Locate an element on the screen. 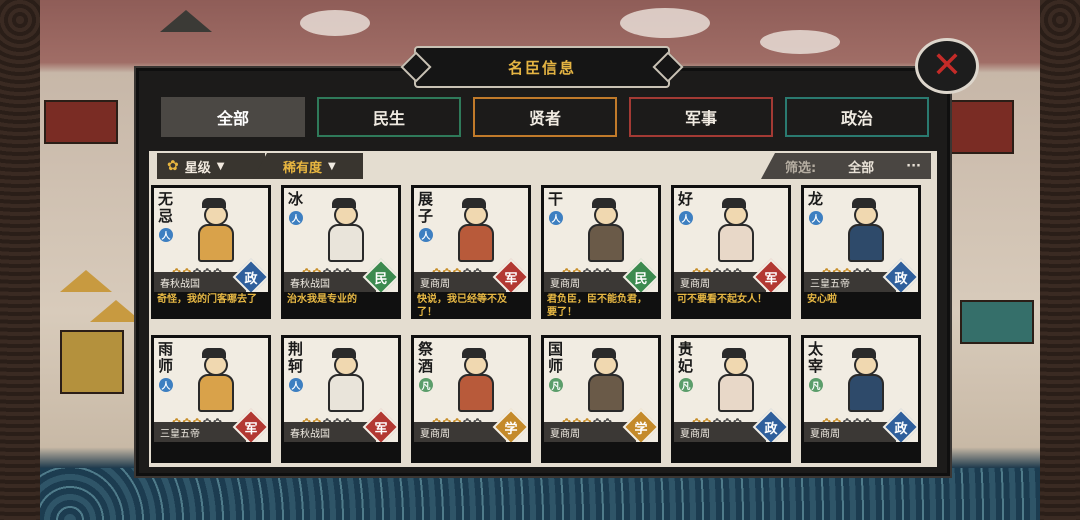 The width and height of the screenshot is (1080, 520). card-portrait: 雨师人✿✿✿✿✿三皇五帝军 is located at coordinates (211, 390).